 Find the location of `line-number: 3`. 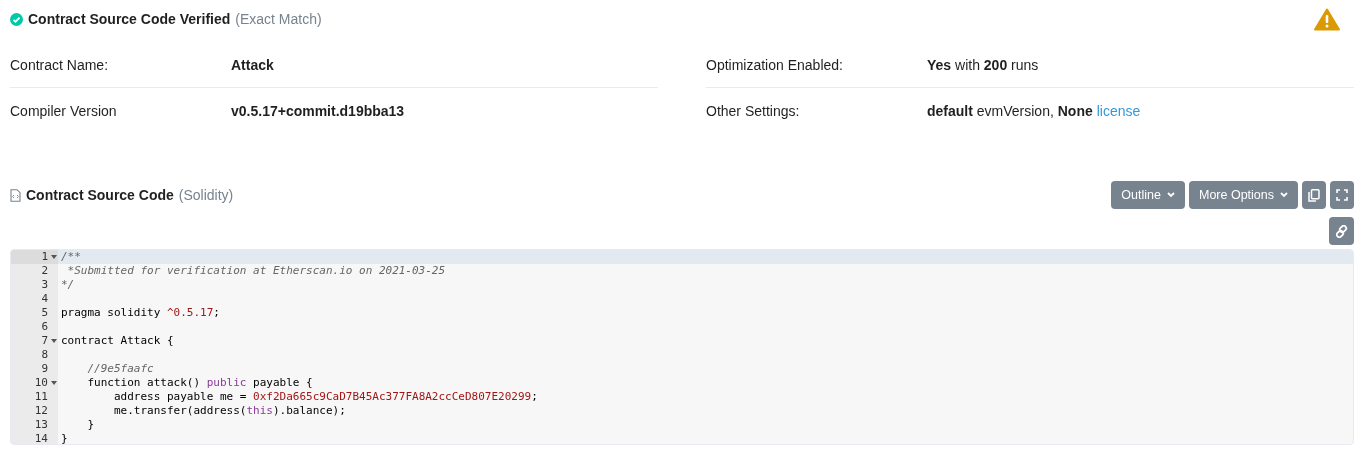

line-number: 3 is located at coordinates (34, 285).